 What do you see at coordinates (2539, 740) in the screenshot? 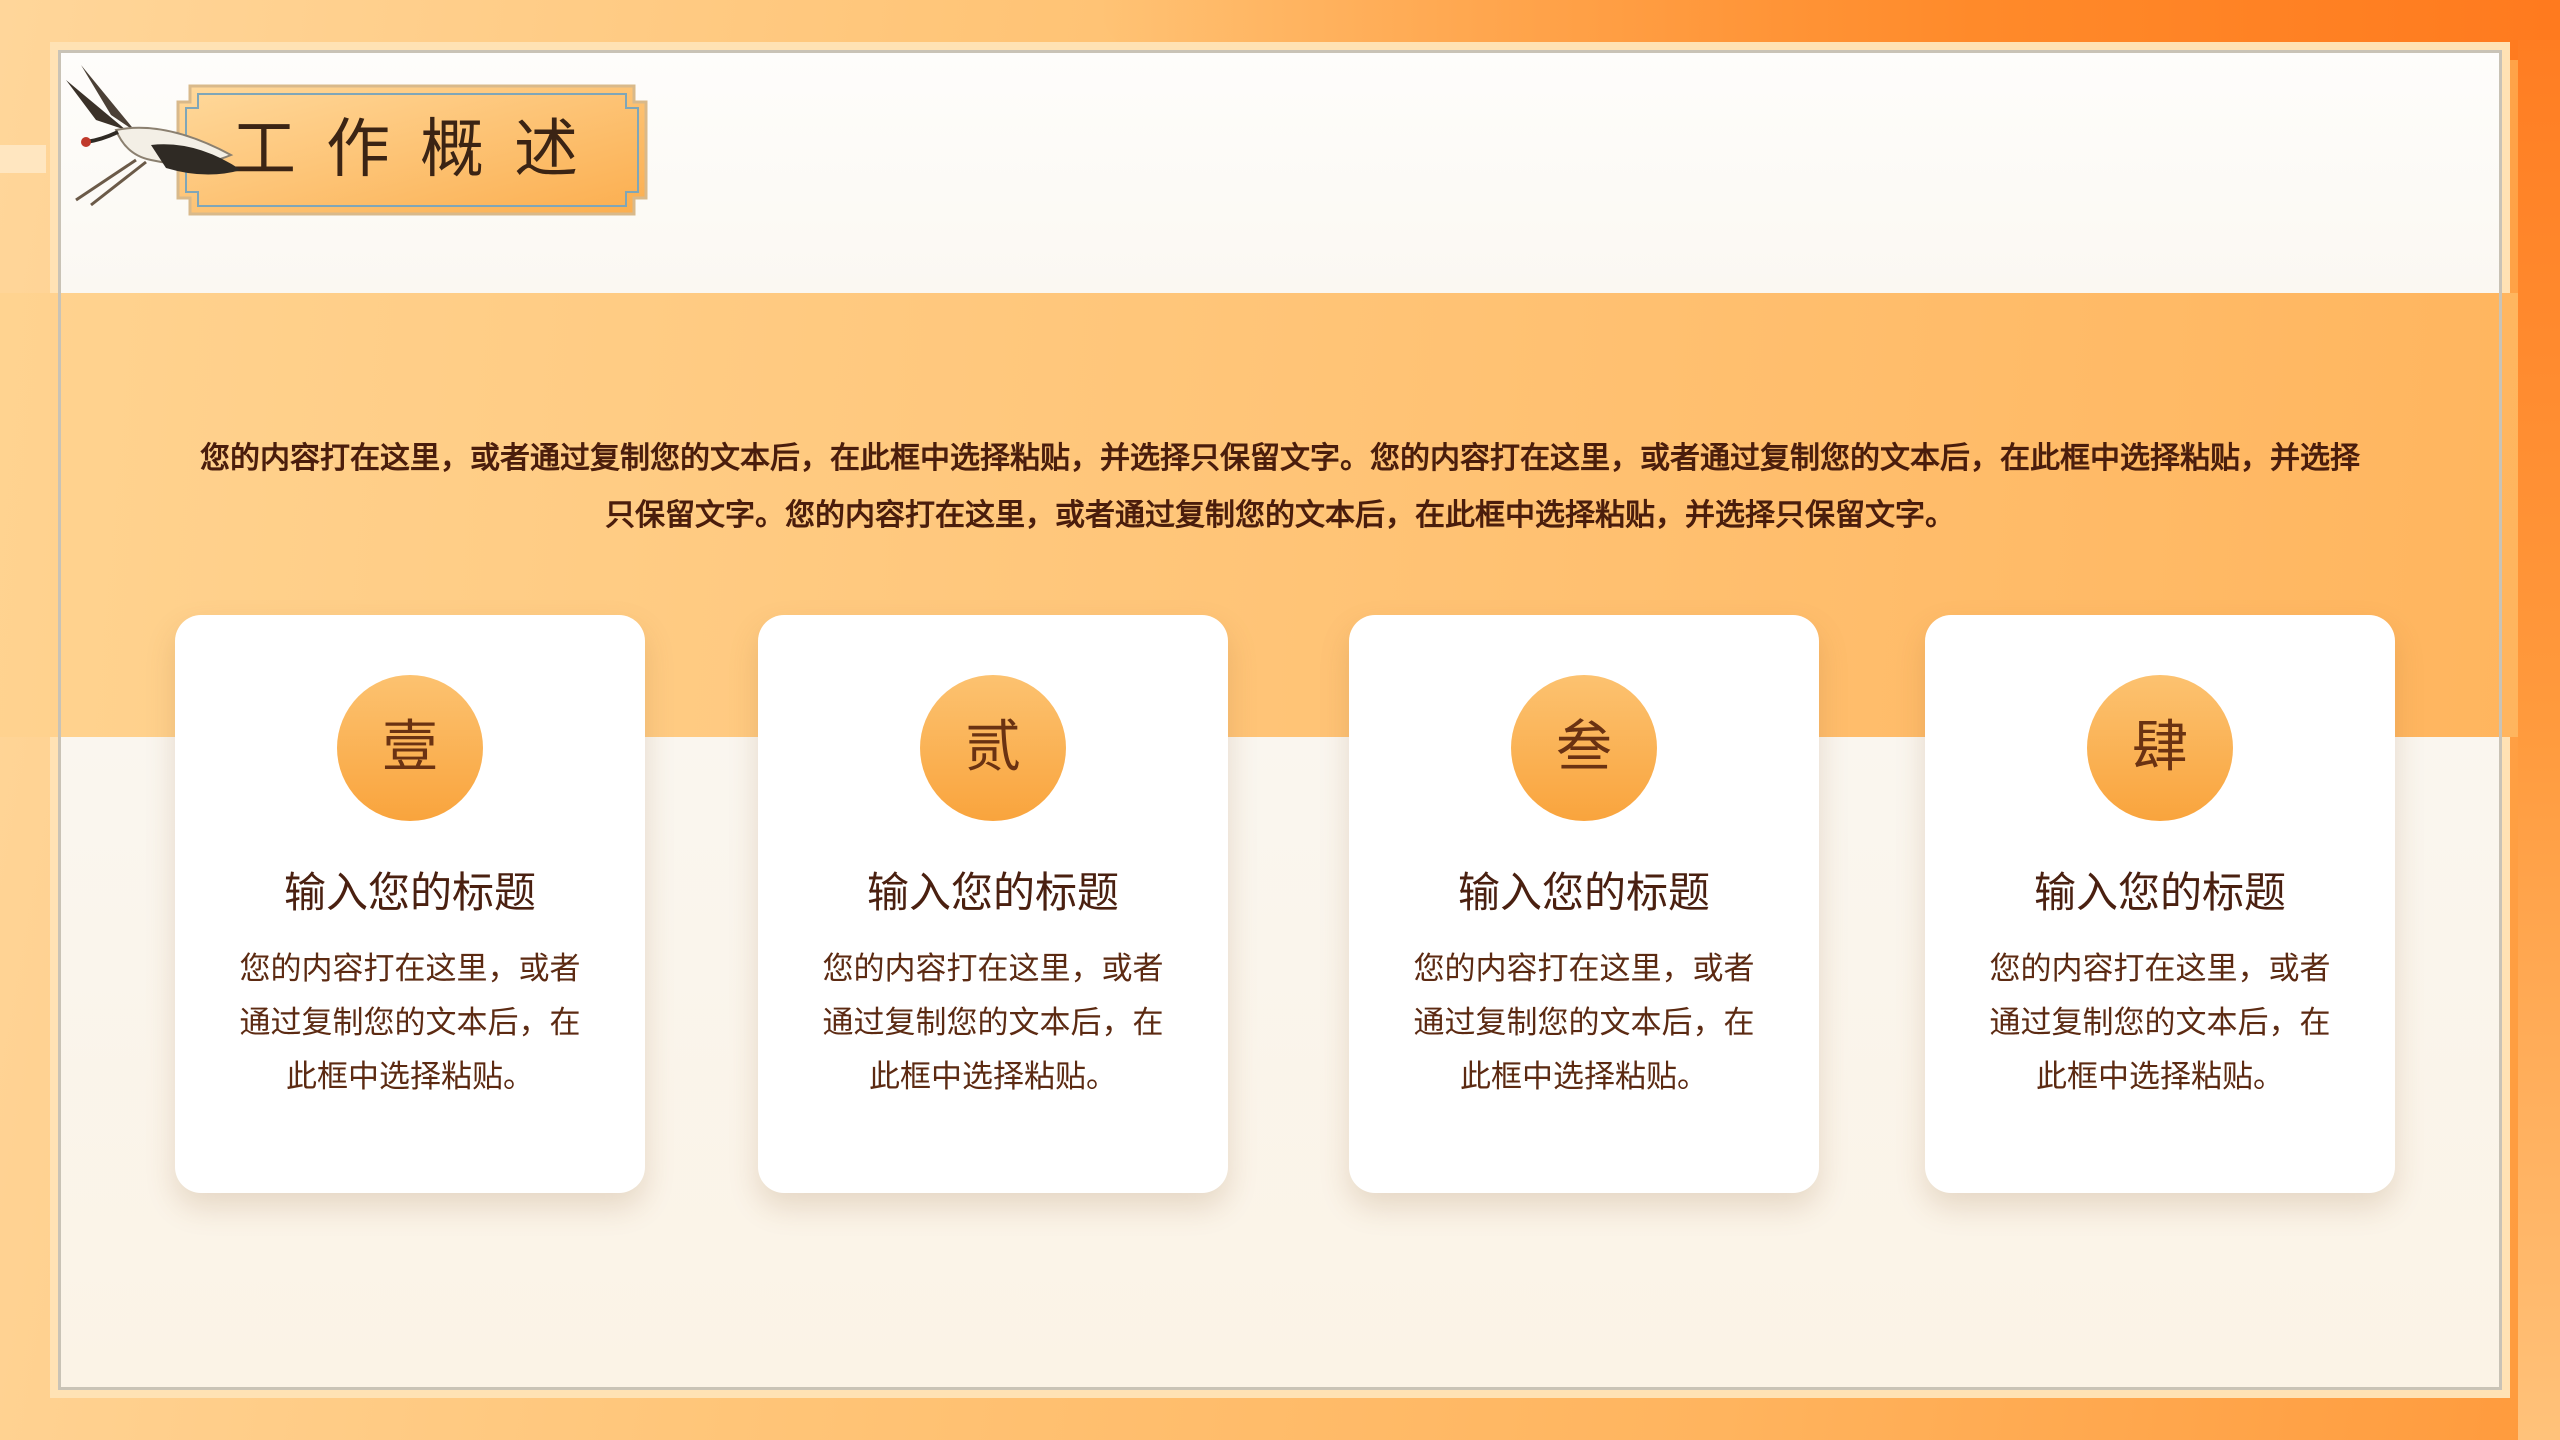
I see `right-strip-decoration` at bounding box center [2539, 740].